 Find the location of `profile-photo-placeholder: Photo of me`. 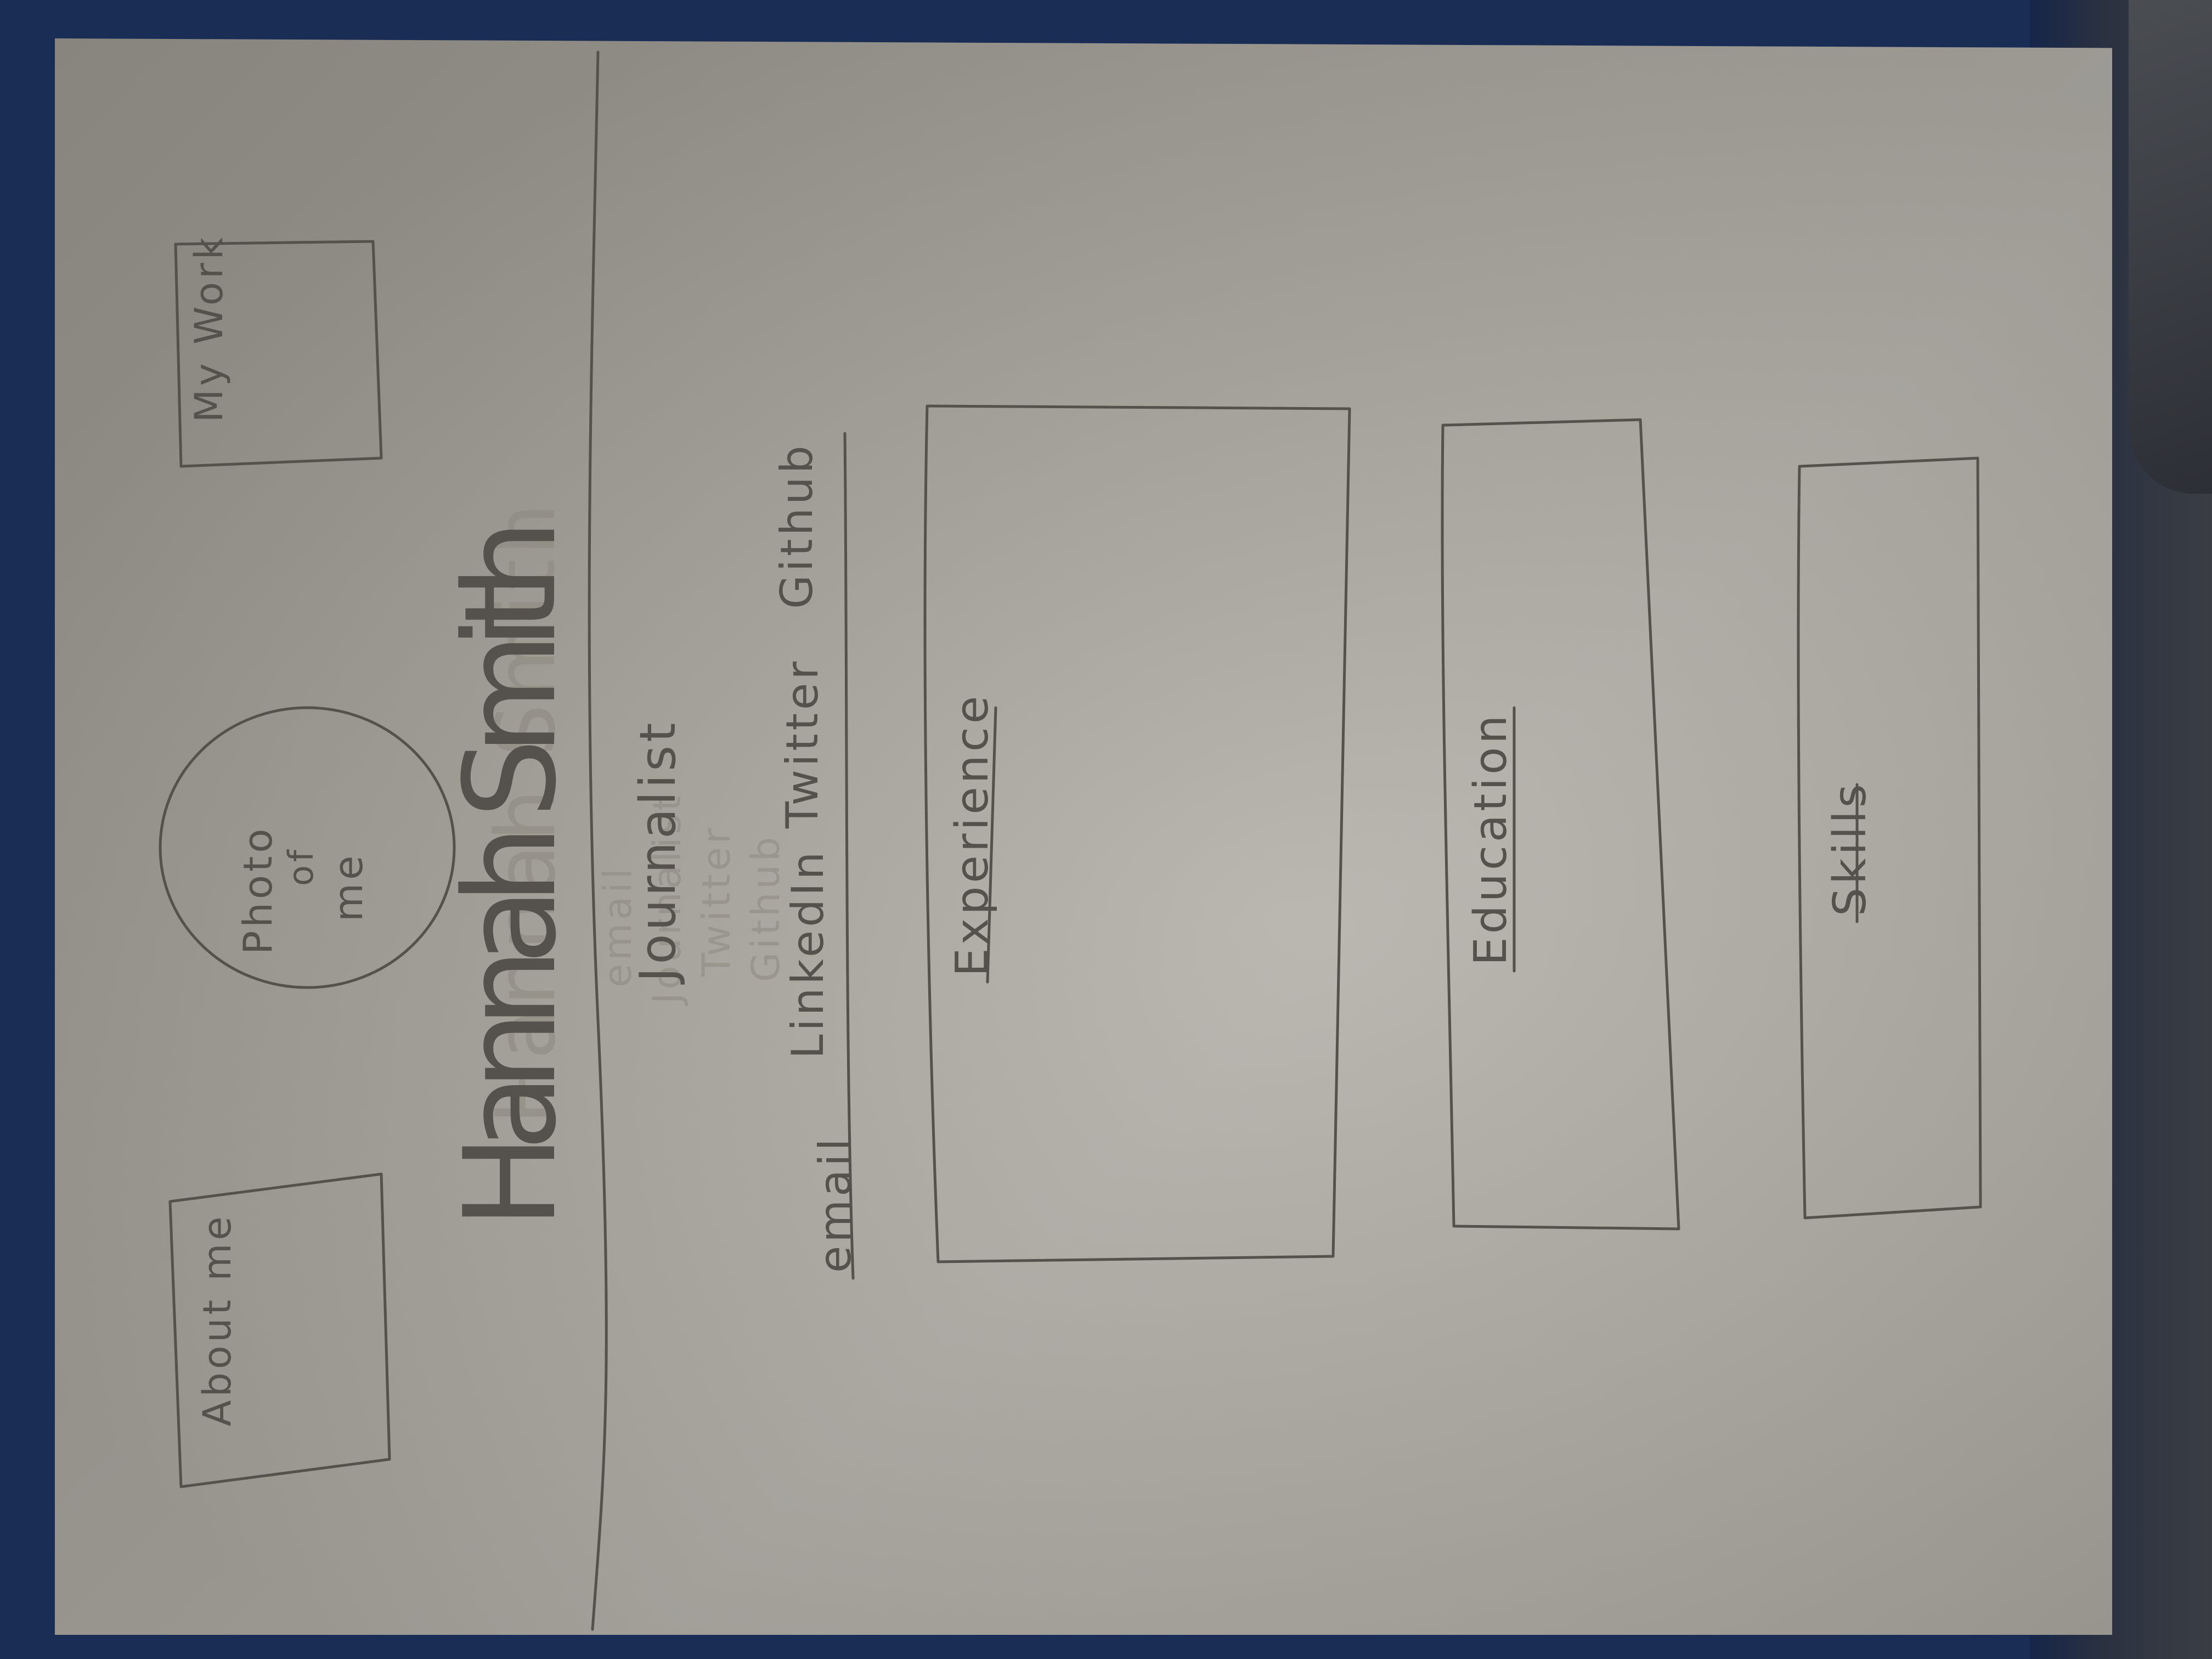

profile-photo-placeholder: Photo of me is located at coordinates (307, 847).